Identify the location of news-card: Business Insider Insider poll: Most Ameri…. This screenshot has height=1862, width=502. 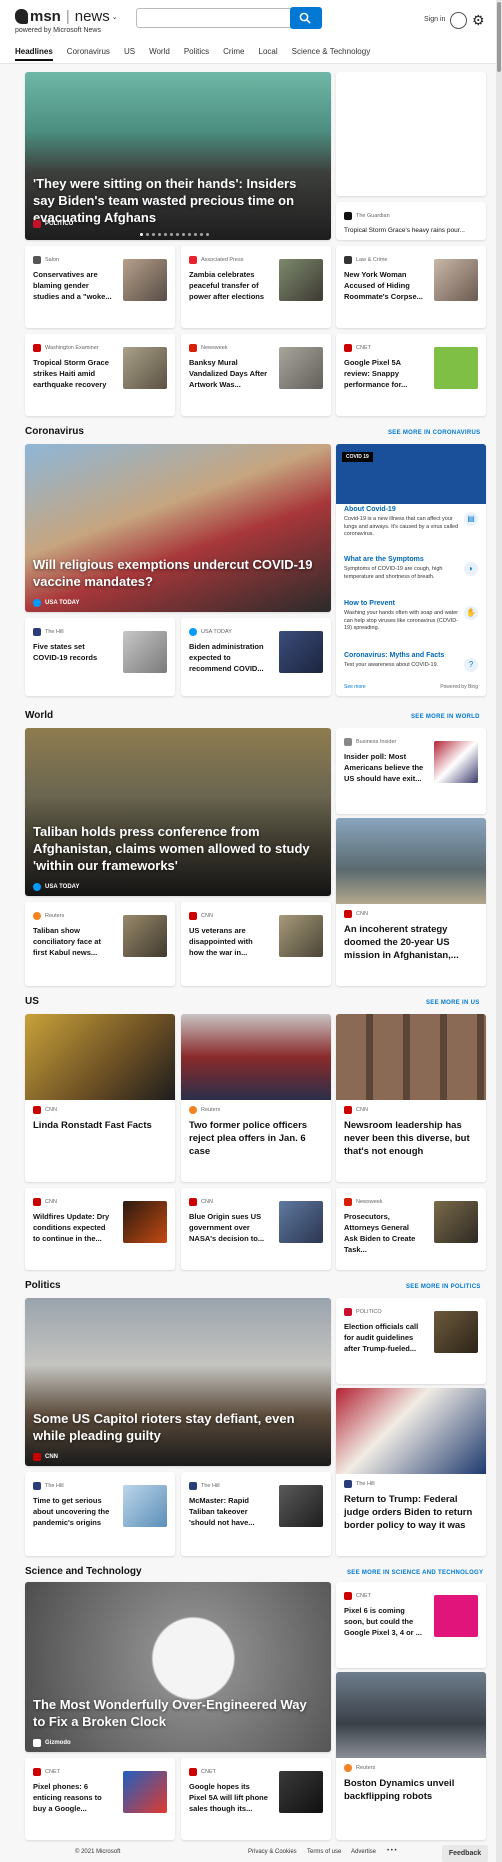
(411, 771).